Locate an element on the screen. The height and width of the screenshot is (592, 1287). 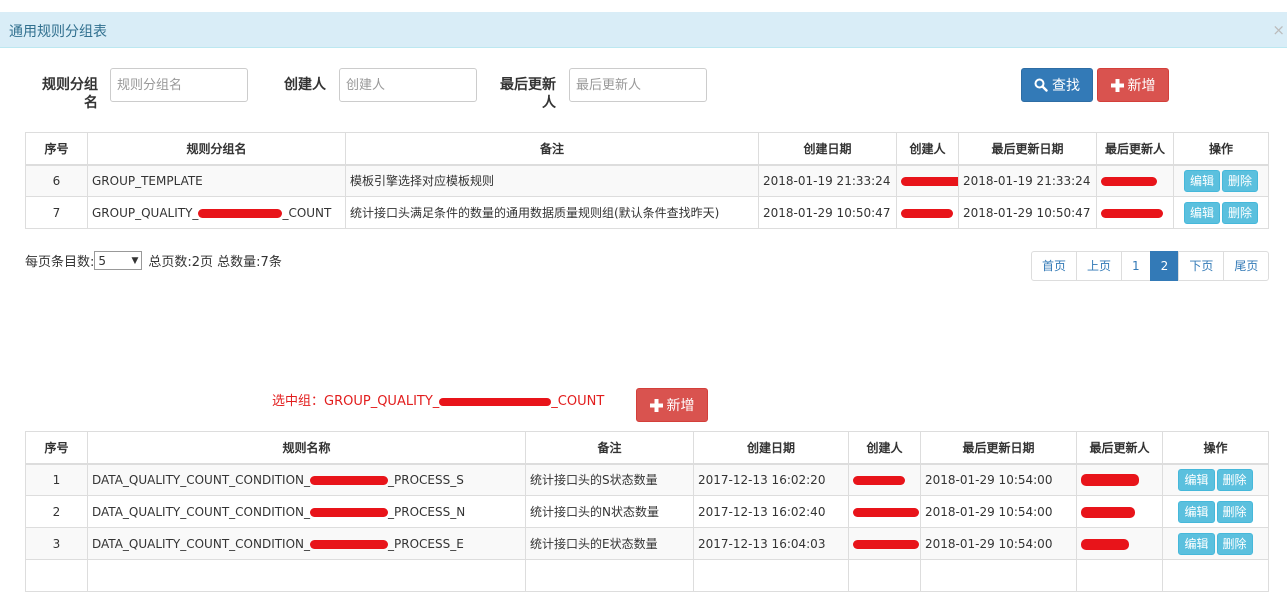
rule-name-suffix: _PROCESS_N is located at coordinates (427, 511).